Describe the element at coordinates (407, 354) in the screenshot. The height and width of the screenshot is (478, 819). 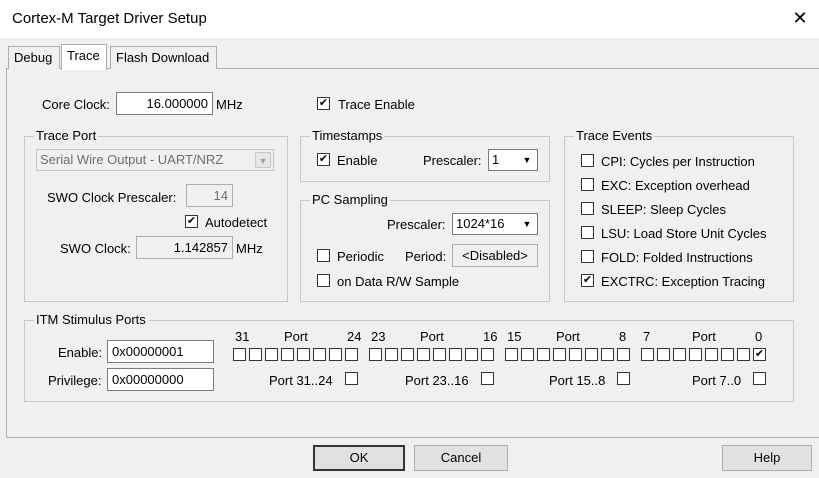
I see `itm-port-21-enable-box` at that location.